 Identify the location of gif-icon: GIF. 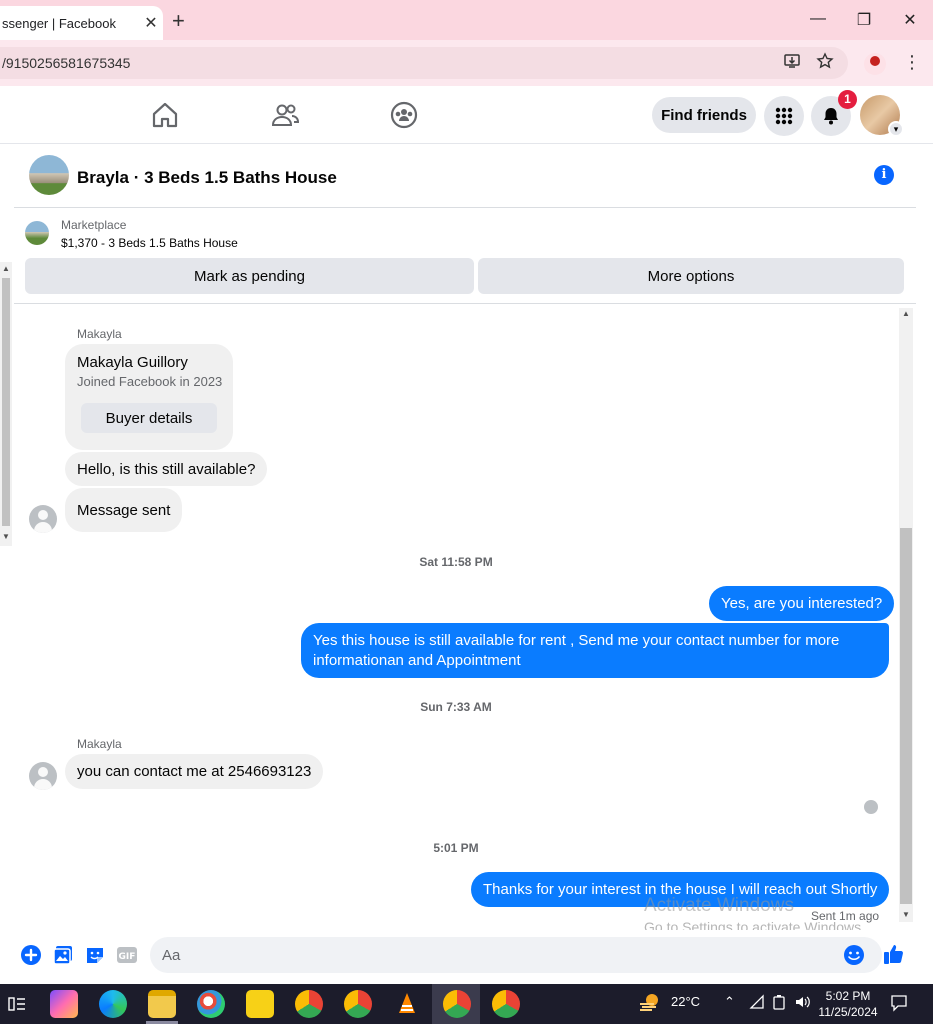
(127, 955).